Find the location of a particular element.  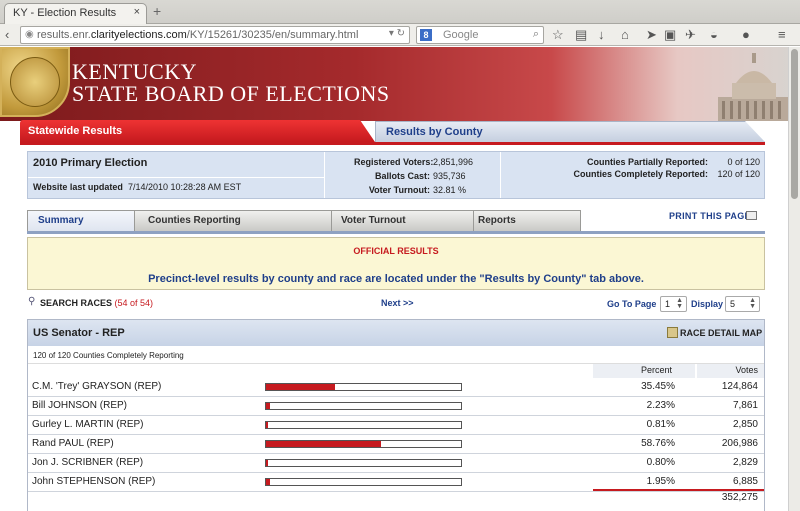

pocket-icon: ◒ is located at coordinates (714, 35).